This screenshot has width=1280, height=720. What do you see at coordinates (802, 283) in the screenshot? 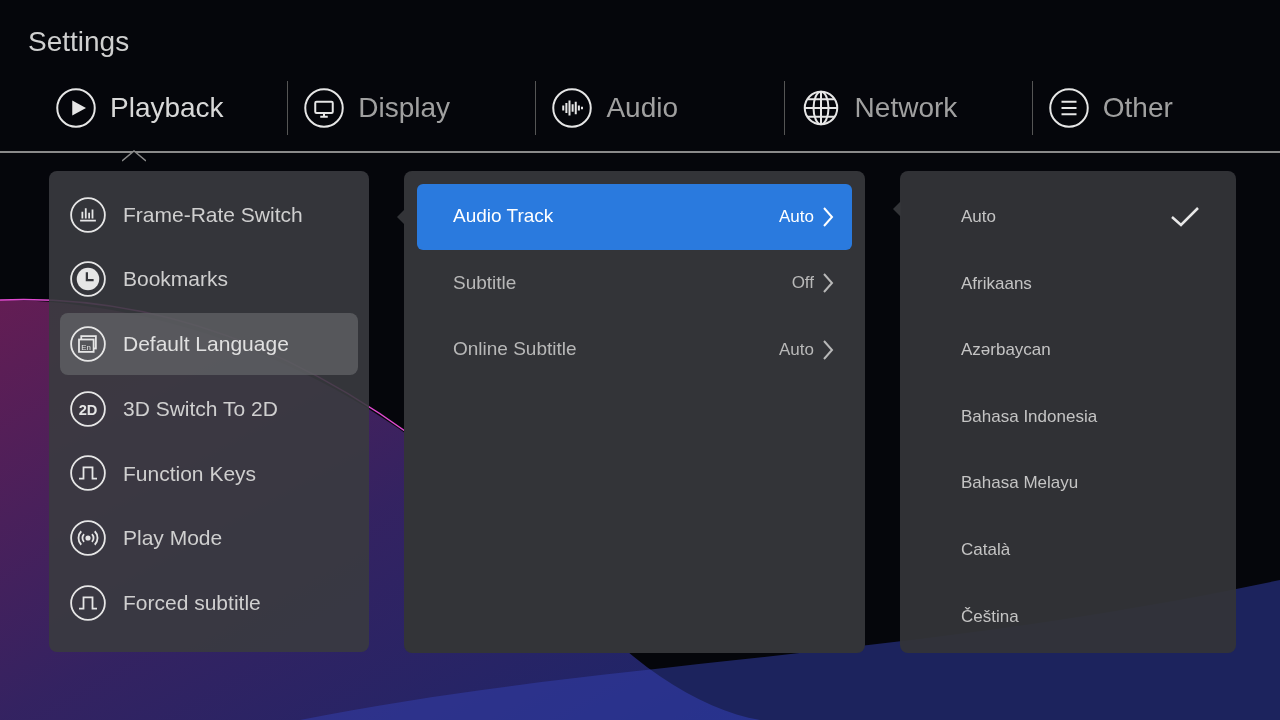
I see `option-value: Off` at bounding box center [802, 283].